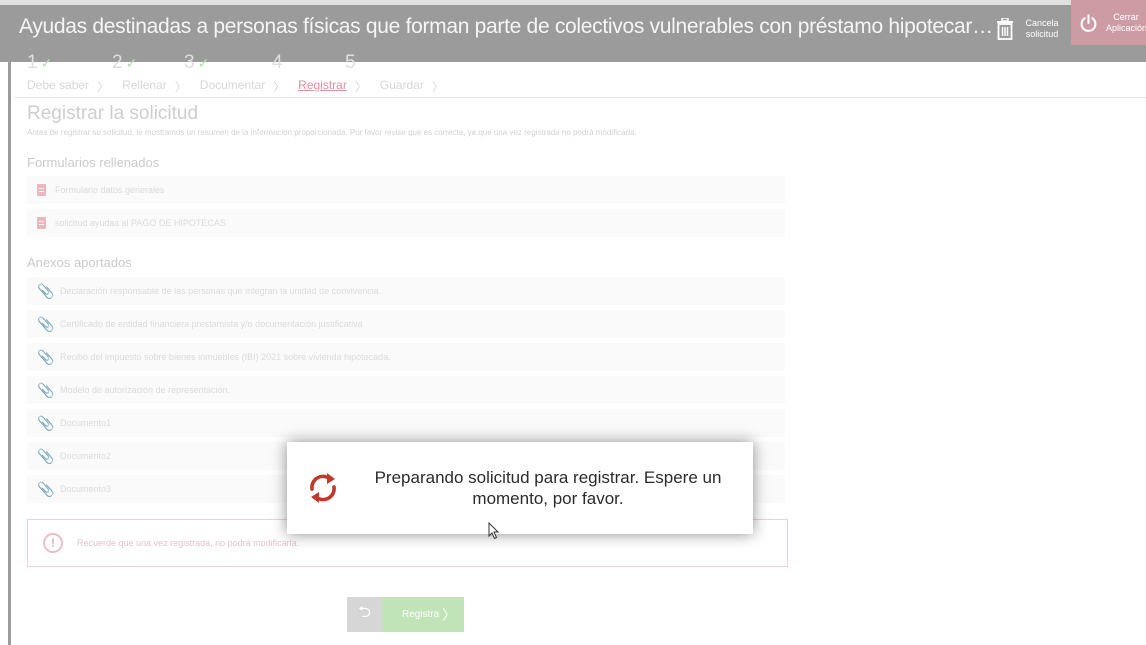  Describe the element at coordinates (323, 488) in the screenshot. I see `refresh-icon` at that location.